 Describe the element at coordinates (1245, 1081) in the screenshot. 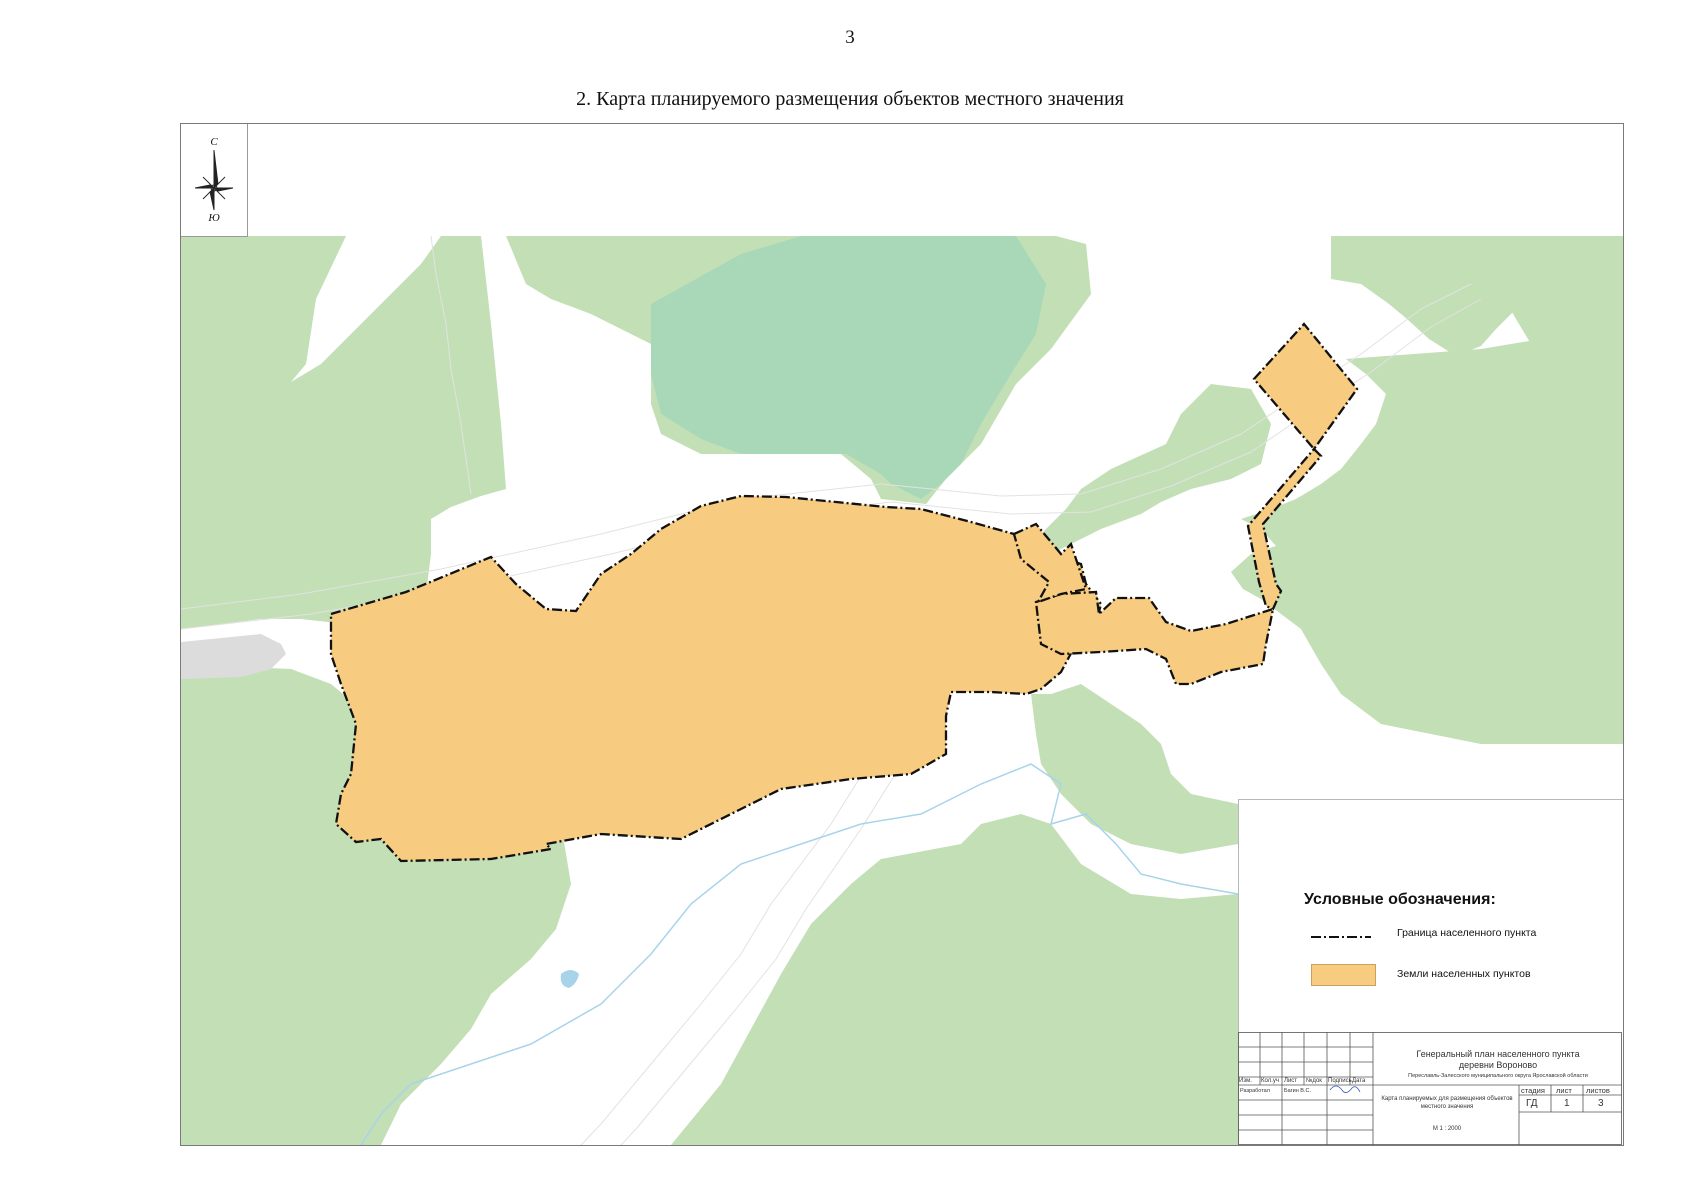

I see `header-change: Изм.` at that location.